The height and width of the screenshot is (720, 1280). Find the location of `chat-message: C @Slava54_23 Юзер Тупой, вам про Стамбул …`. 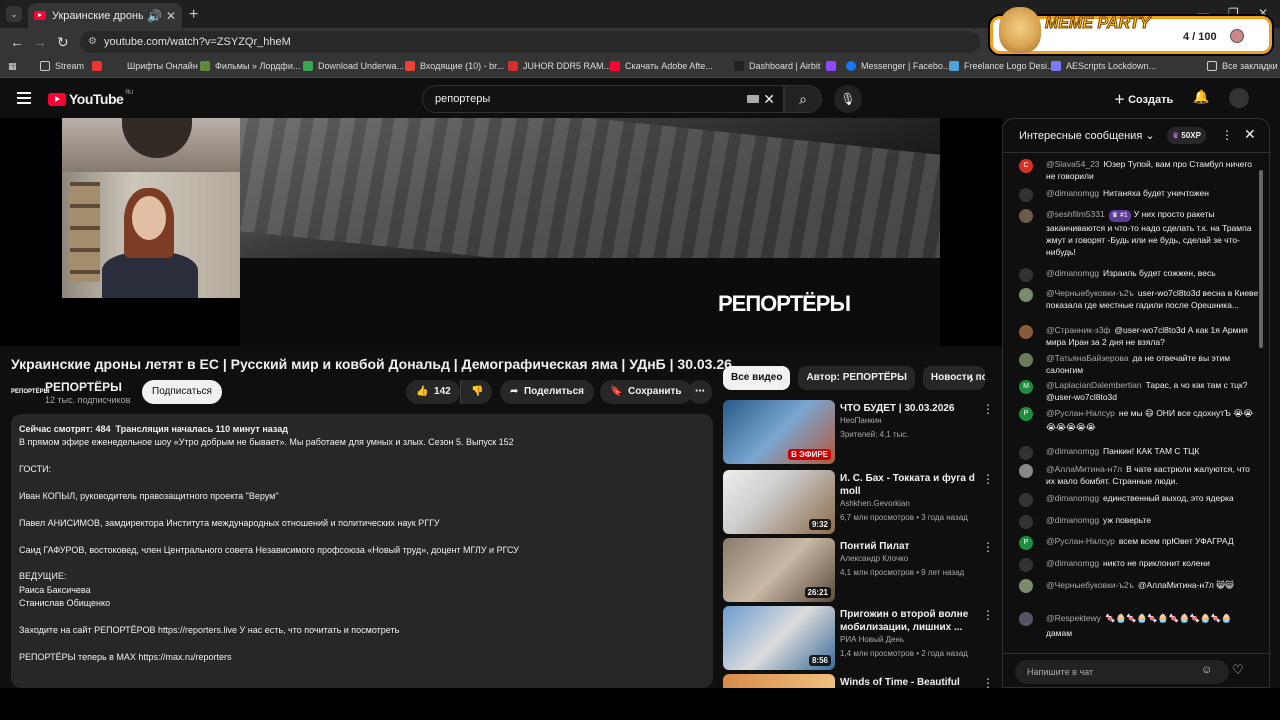

chat-message: C @Slava54_23 Юзер Тупой, вам про Стамбул … is located at coordinates (1139, 170).